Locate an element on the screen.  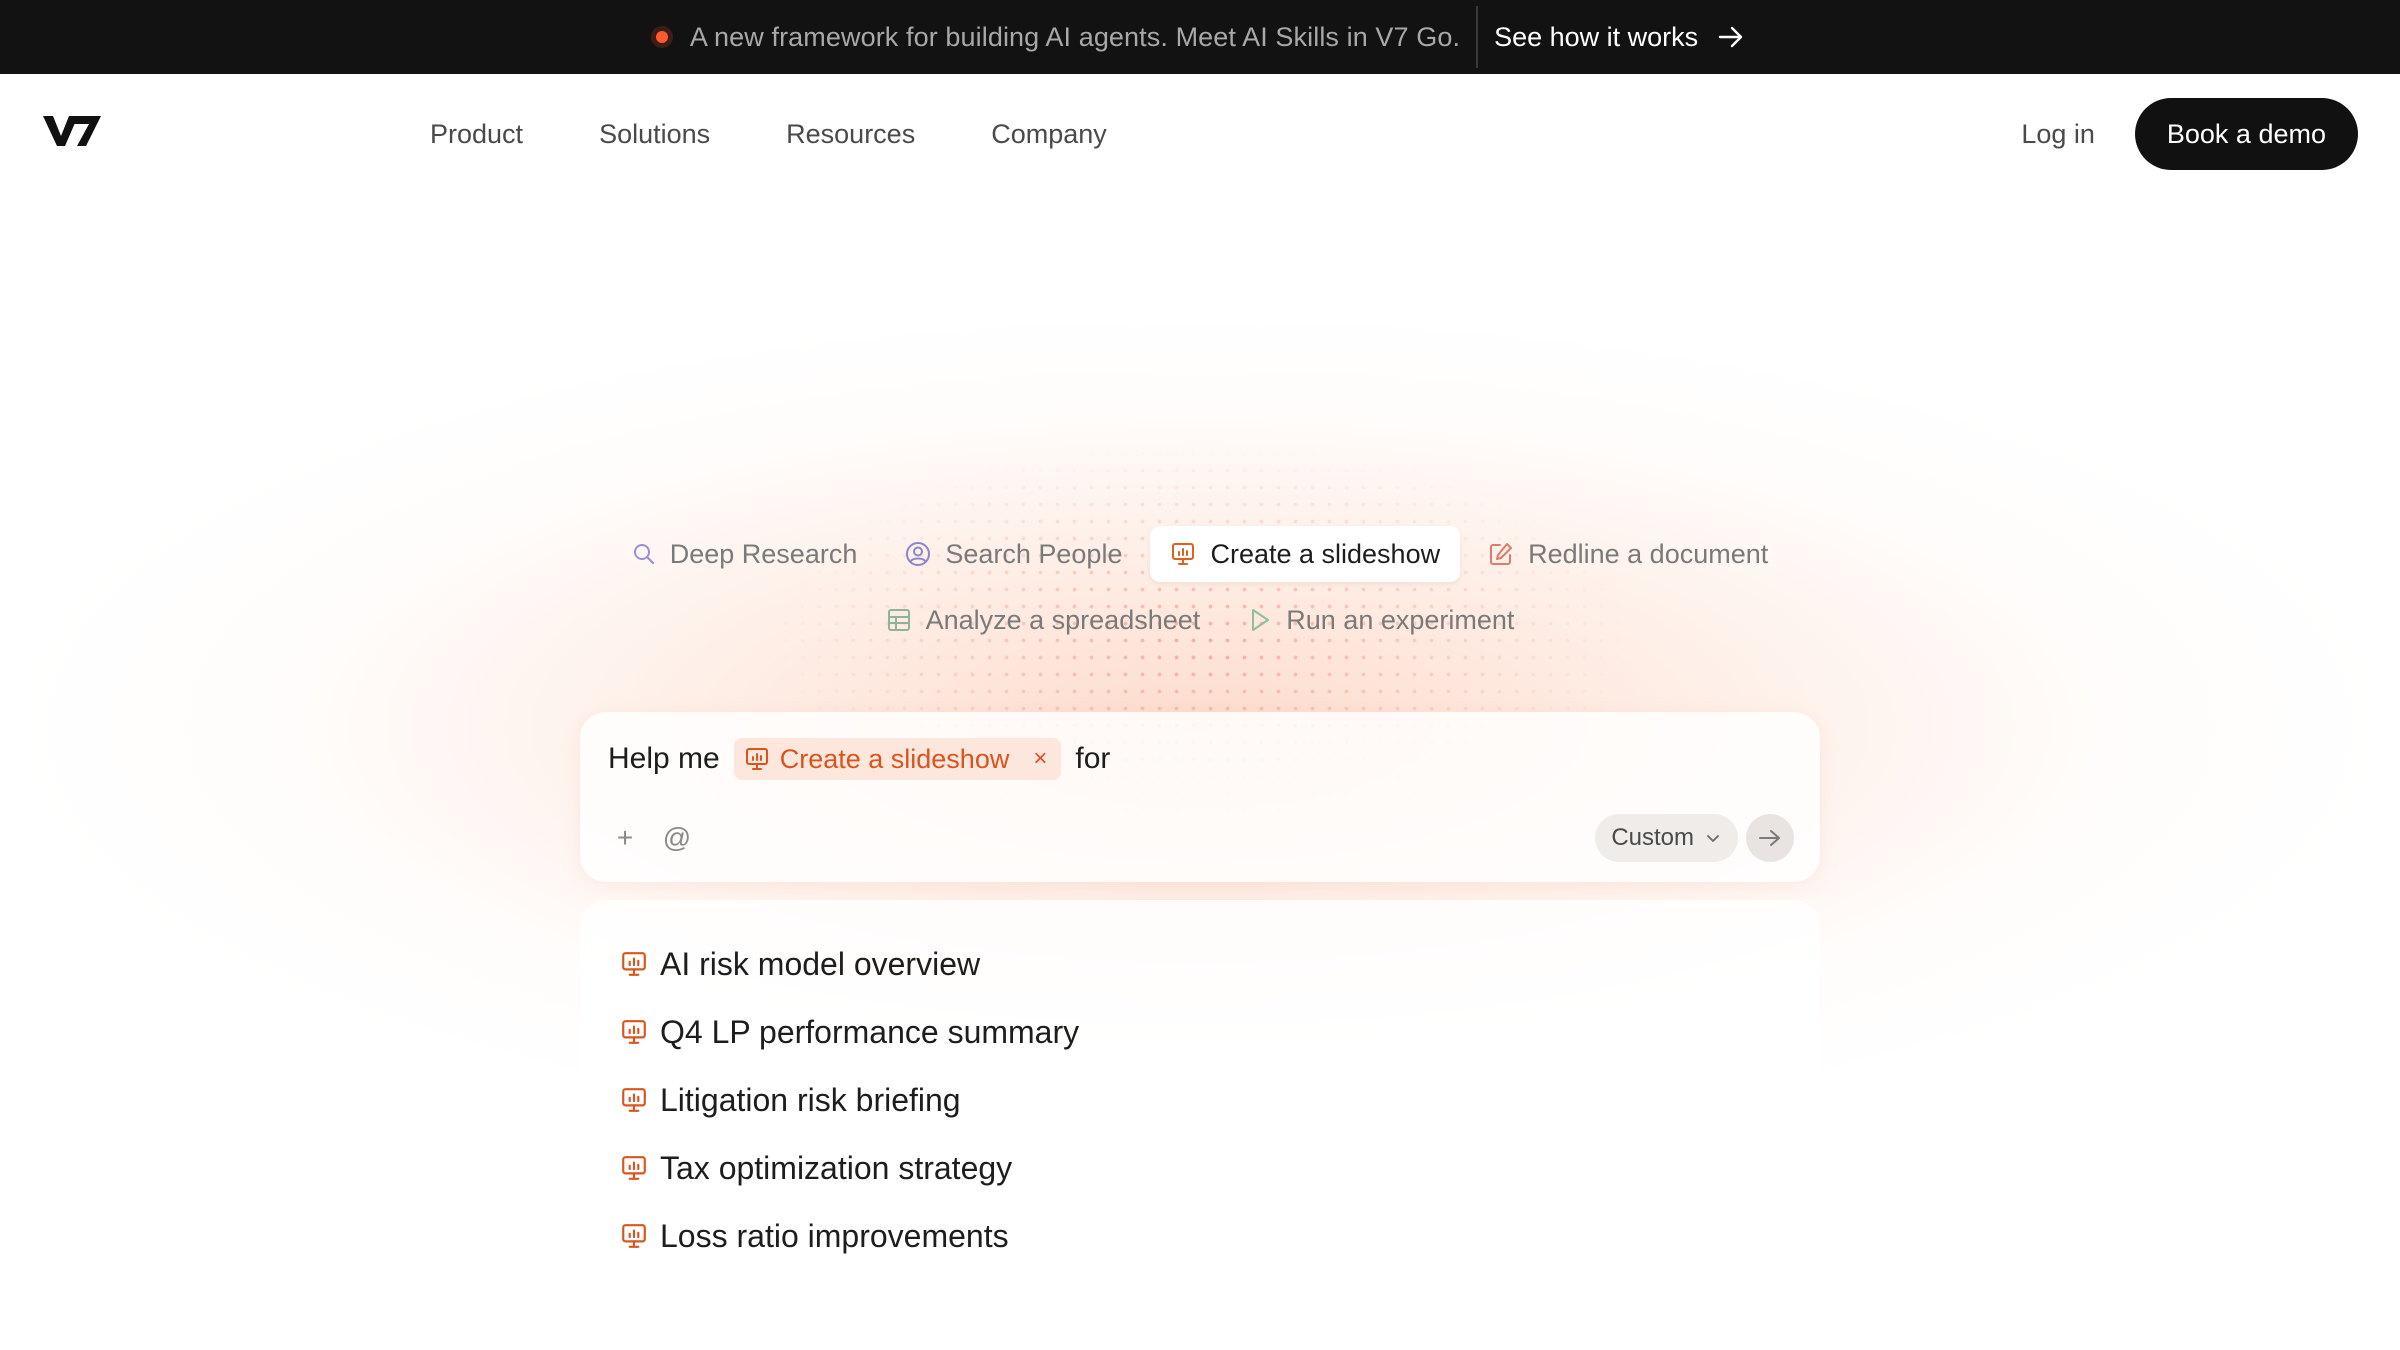
nav-company: Company is located at coordinates (1049, 134).